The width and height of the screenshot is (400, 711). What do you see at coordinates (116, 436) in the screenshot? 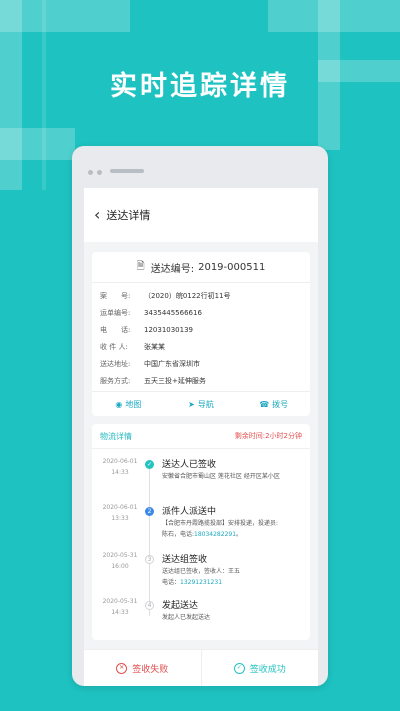
I see `logistics-title: 物流详情` at bounding box center [116, 436].